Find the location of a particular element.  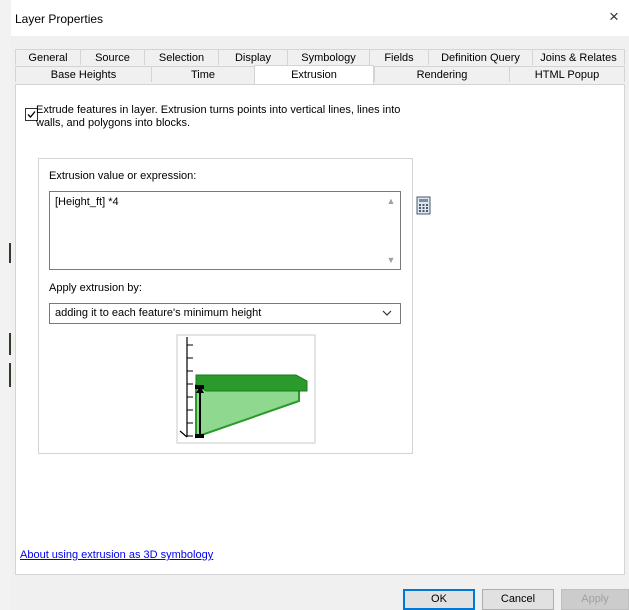

extrusion-help-link: About using extrusion as 3D symbology is located at coordinates (116, 555).